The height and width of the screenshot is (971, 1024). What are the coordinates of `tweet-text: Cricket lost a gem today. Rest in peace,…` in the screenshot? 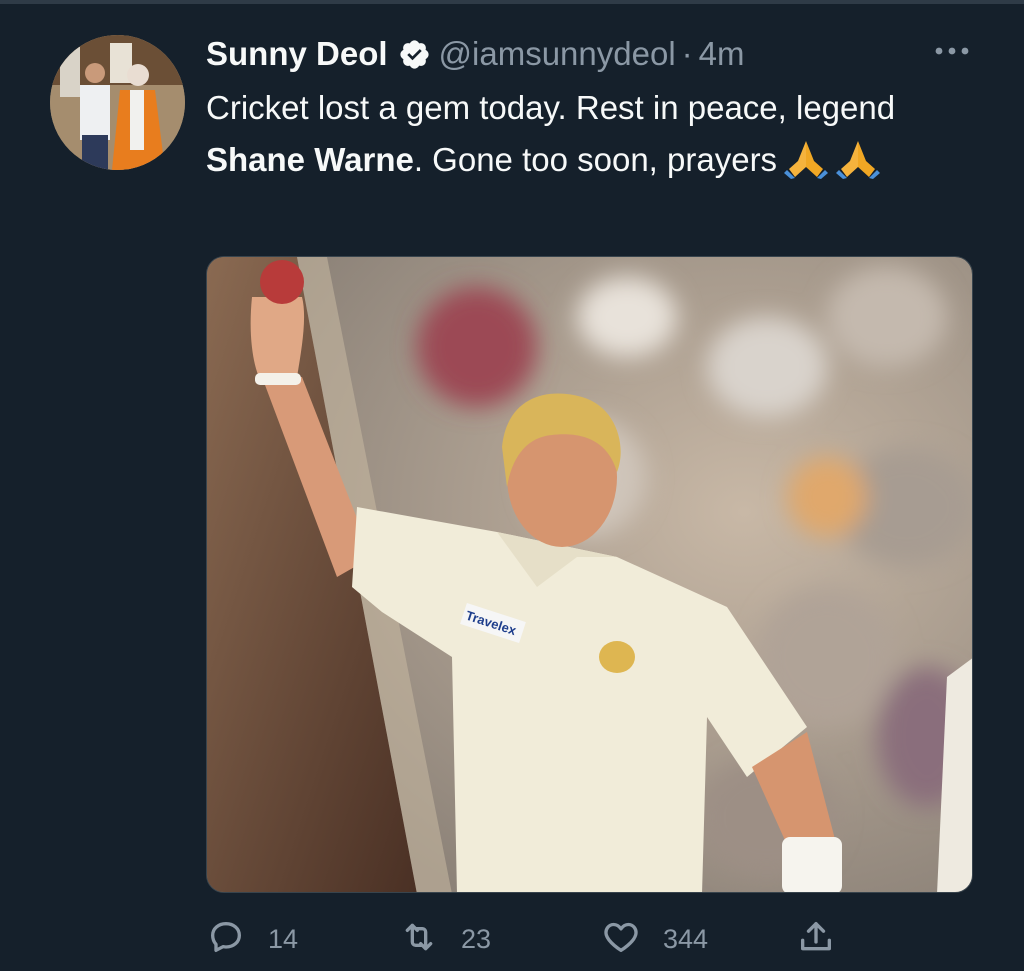 It's located at (586, 134).